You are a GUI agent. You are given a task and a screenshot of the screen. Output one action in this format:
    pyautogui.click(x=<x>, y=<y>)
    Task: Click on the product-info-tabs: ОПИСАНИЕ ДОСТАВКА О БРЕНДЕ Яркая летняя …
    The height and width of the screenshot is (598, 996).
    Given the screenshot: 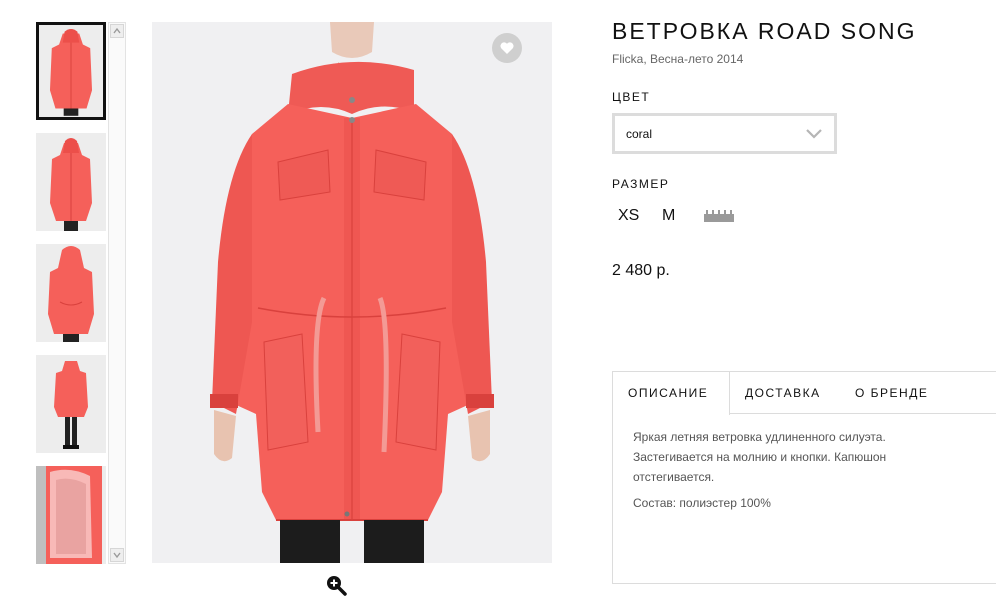 What is the action you would take?
    pyautogui.click(x=804, y=477)
    